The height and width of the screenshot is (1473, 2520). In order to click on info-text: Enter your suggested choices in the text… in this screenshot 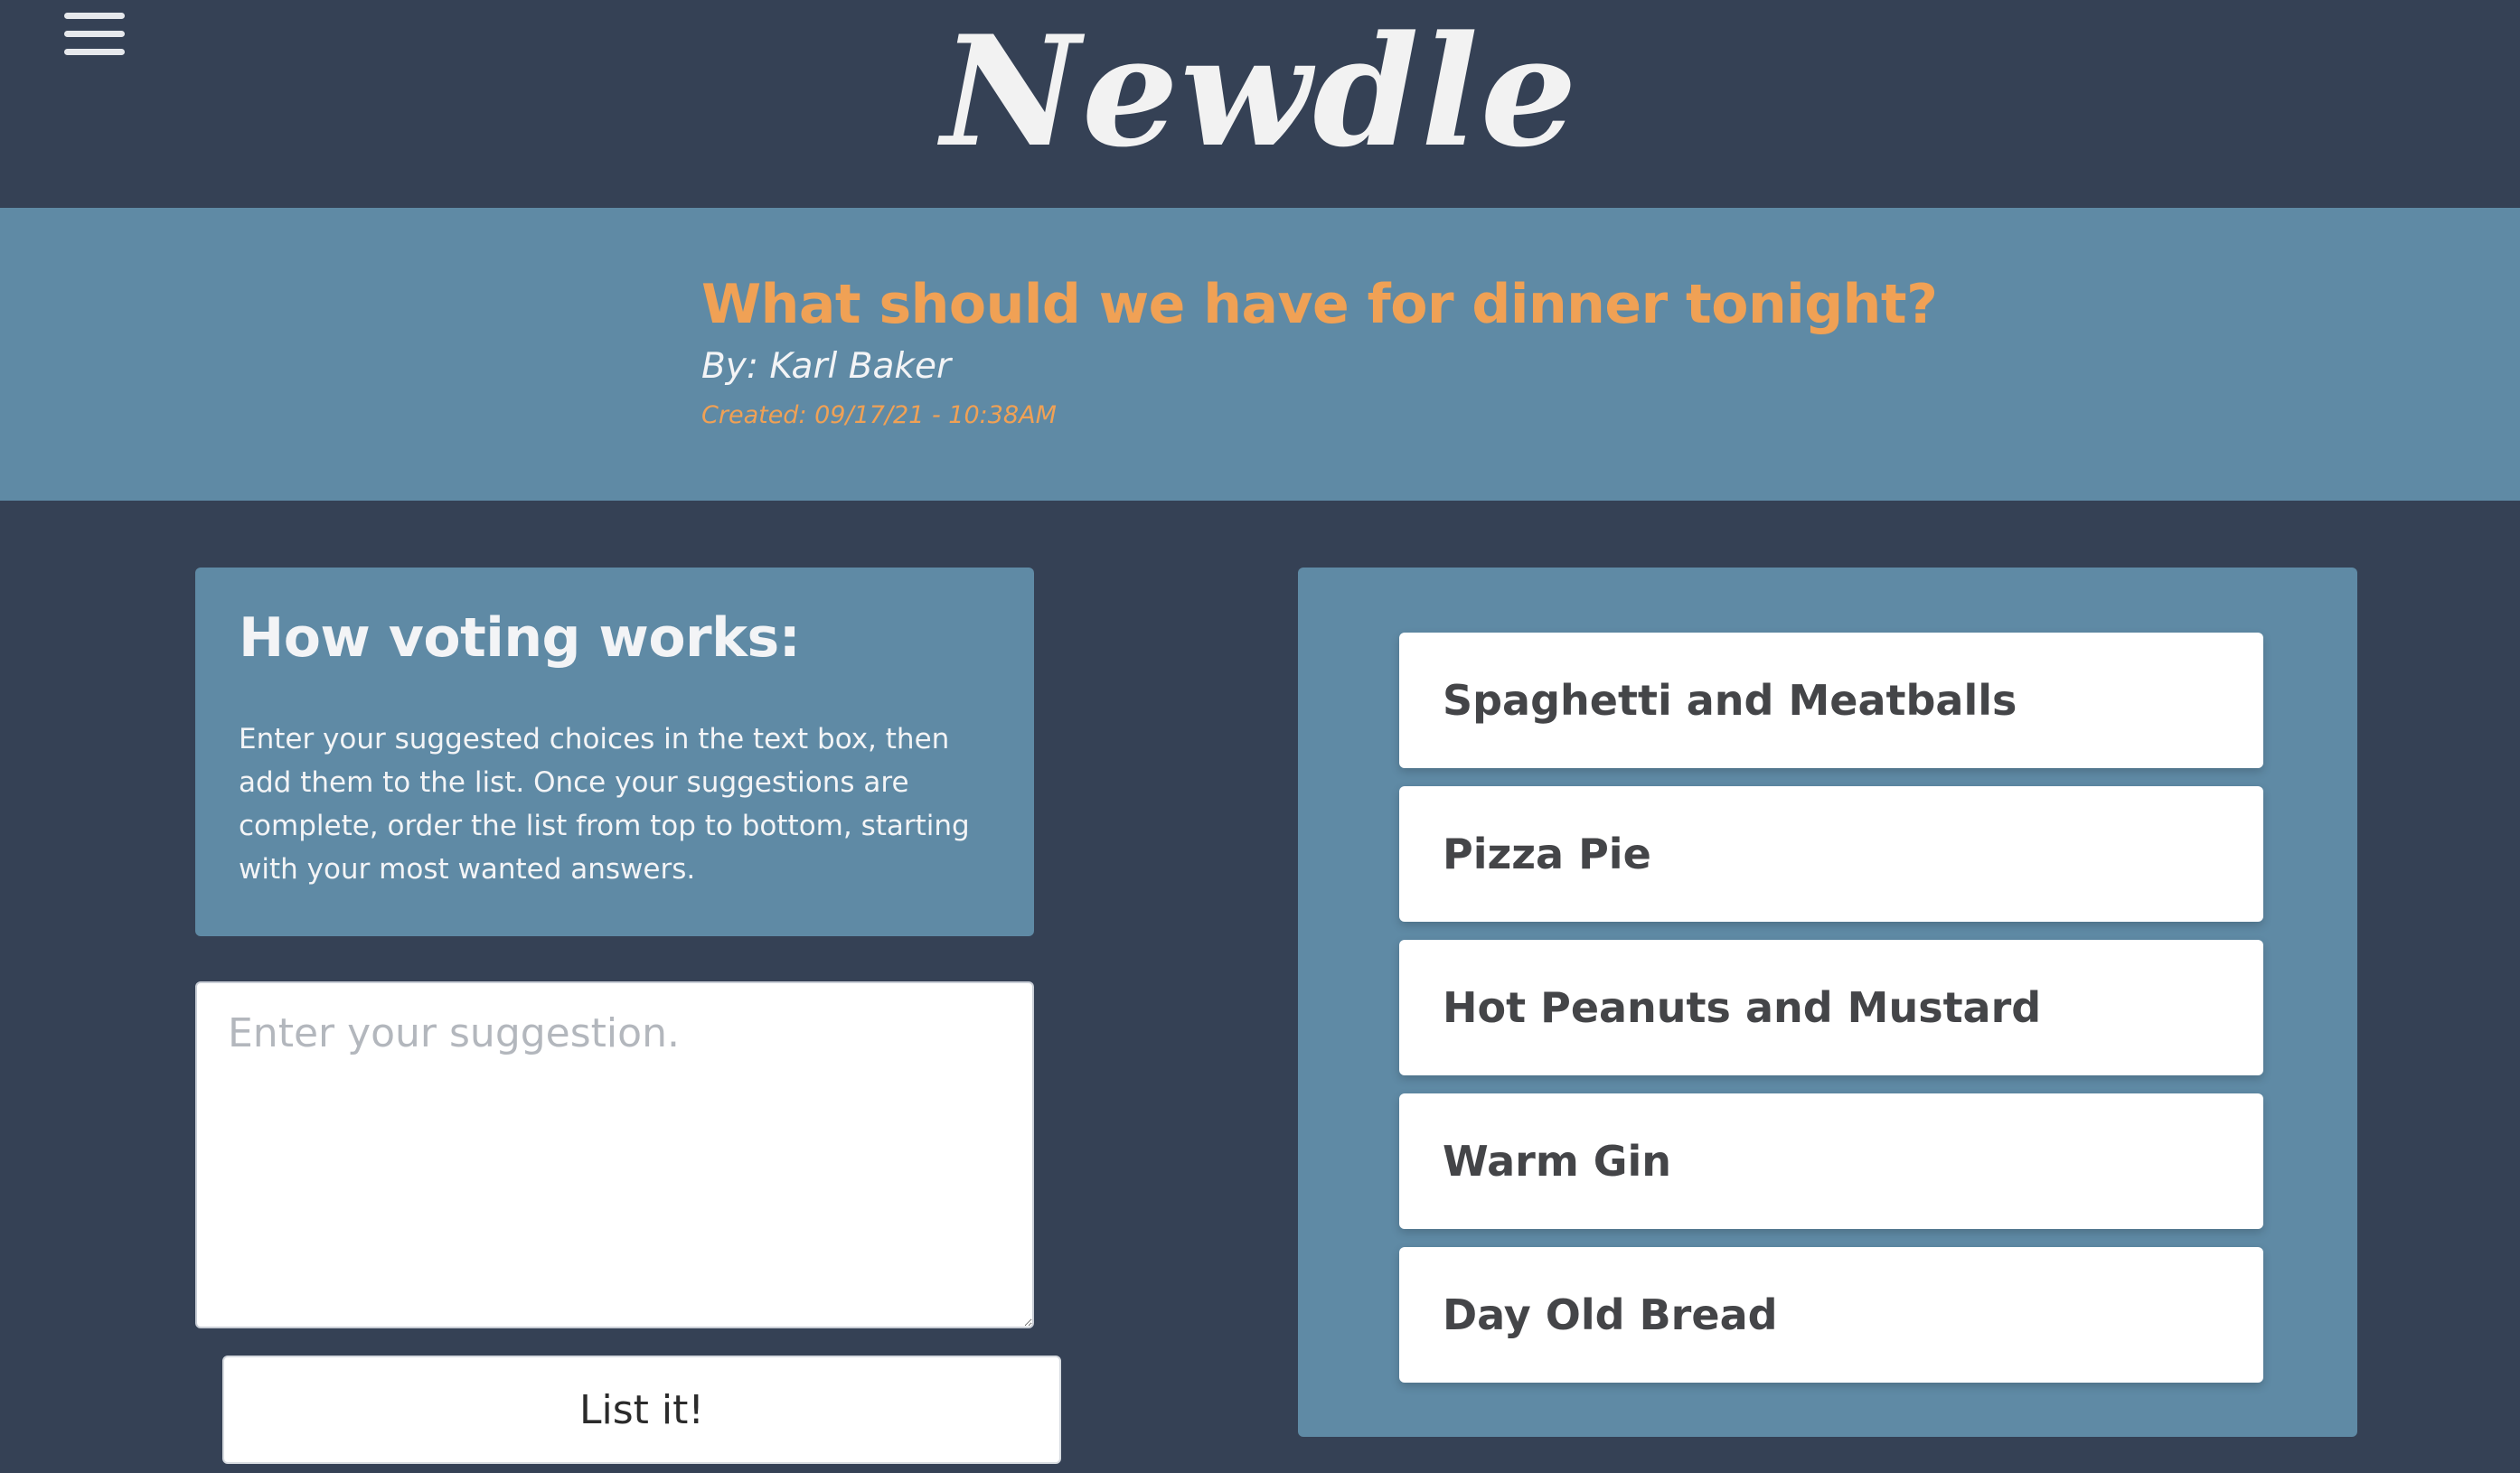, I will do `click(604, 804)`.